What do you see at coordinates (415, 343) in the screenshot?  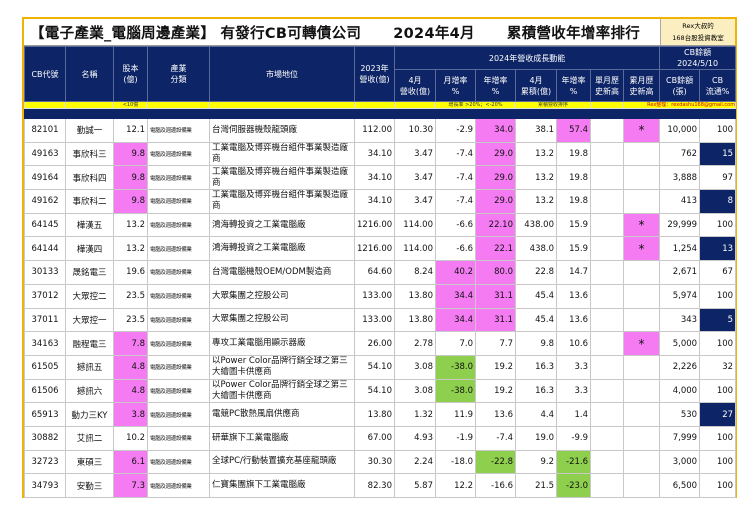 I see `apr-revenue-cell: 2.78` at bounding box center [415, 343].